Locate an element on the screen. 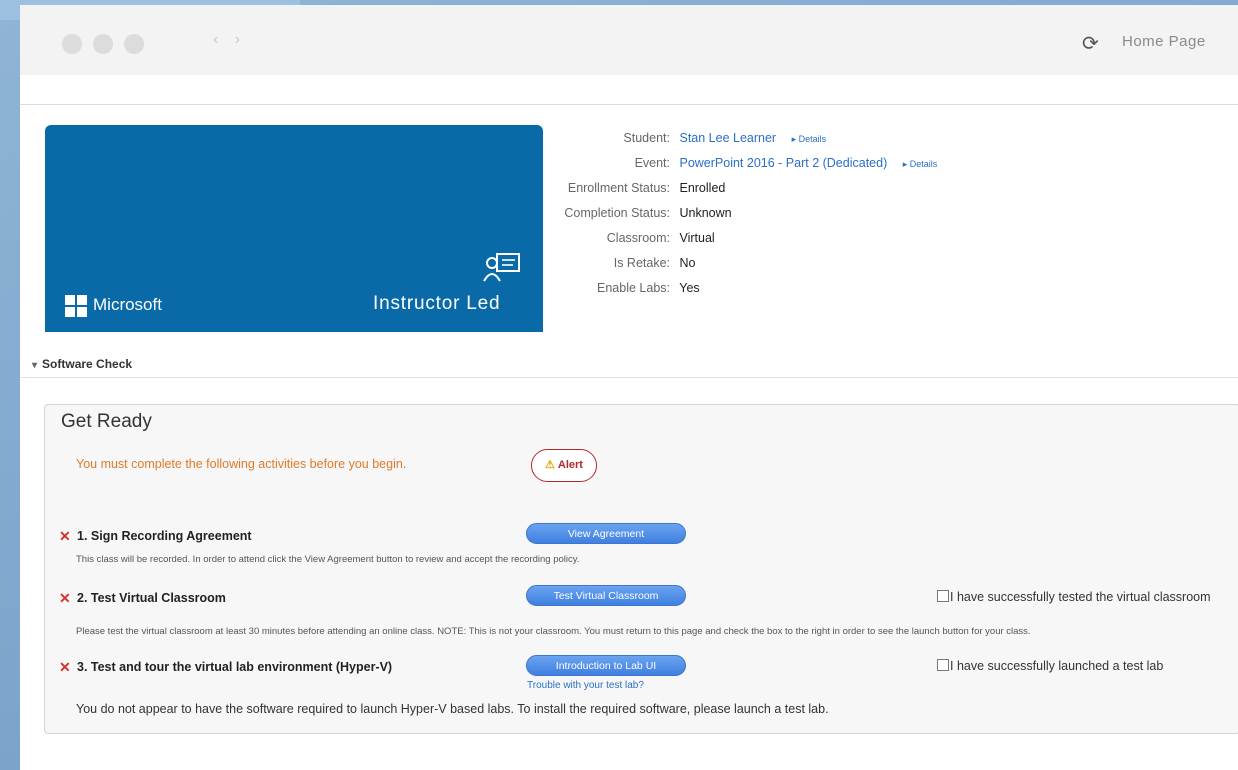 Image resolution: width=1238 pixels, height=770 pixels. completion-value: Unknown is located at coordinates (705, 213).